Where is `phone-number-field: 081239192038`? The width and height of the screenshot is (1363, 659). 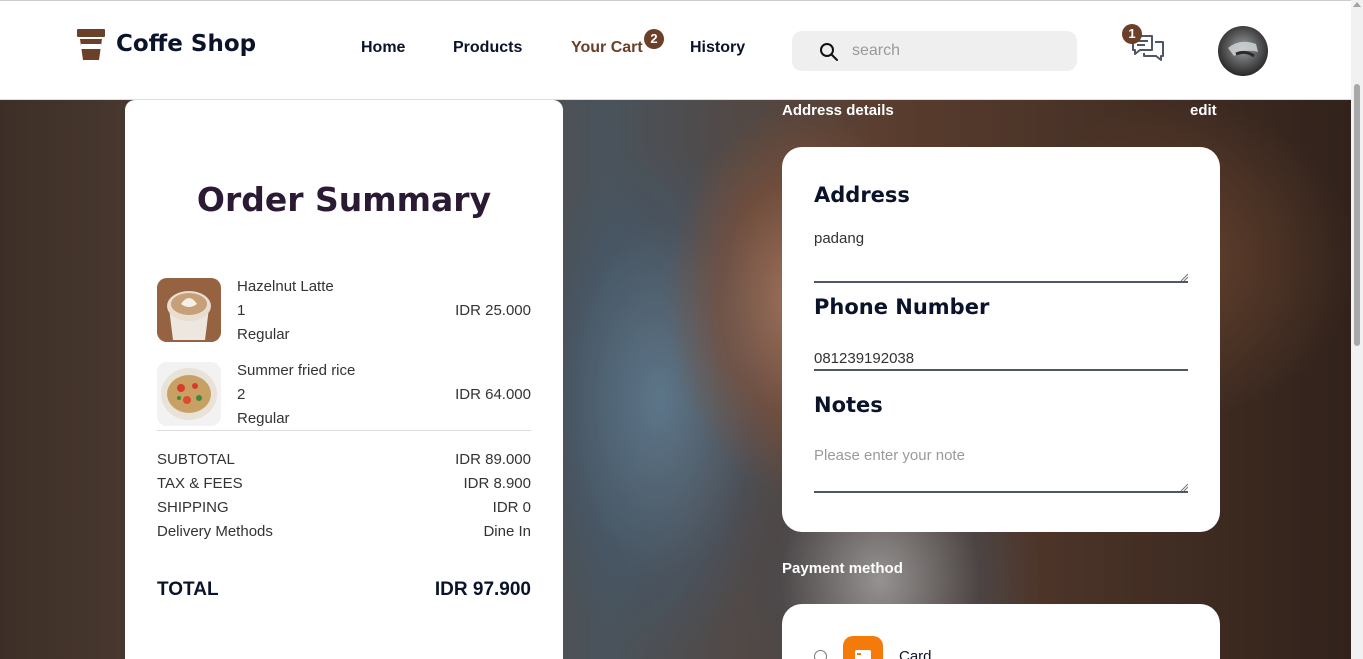 phone-number-field: 081239192038 is located at coordinates (1001, 358).